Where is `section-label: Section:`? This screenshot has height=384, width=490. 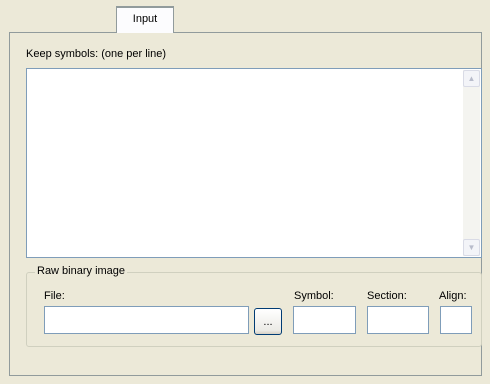 section-label: Section: is located at coordinates (387, 296).